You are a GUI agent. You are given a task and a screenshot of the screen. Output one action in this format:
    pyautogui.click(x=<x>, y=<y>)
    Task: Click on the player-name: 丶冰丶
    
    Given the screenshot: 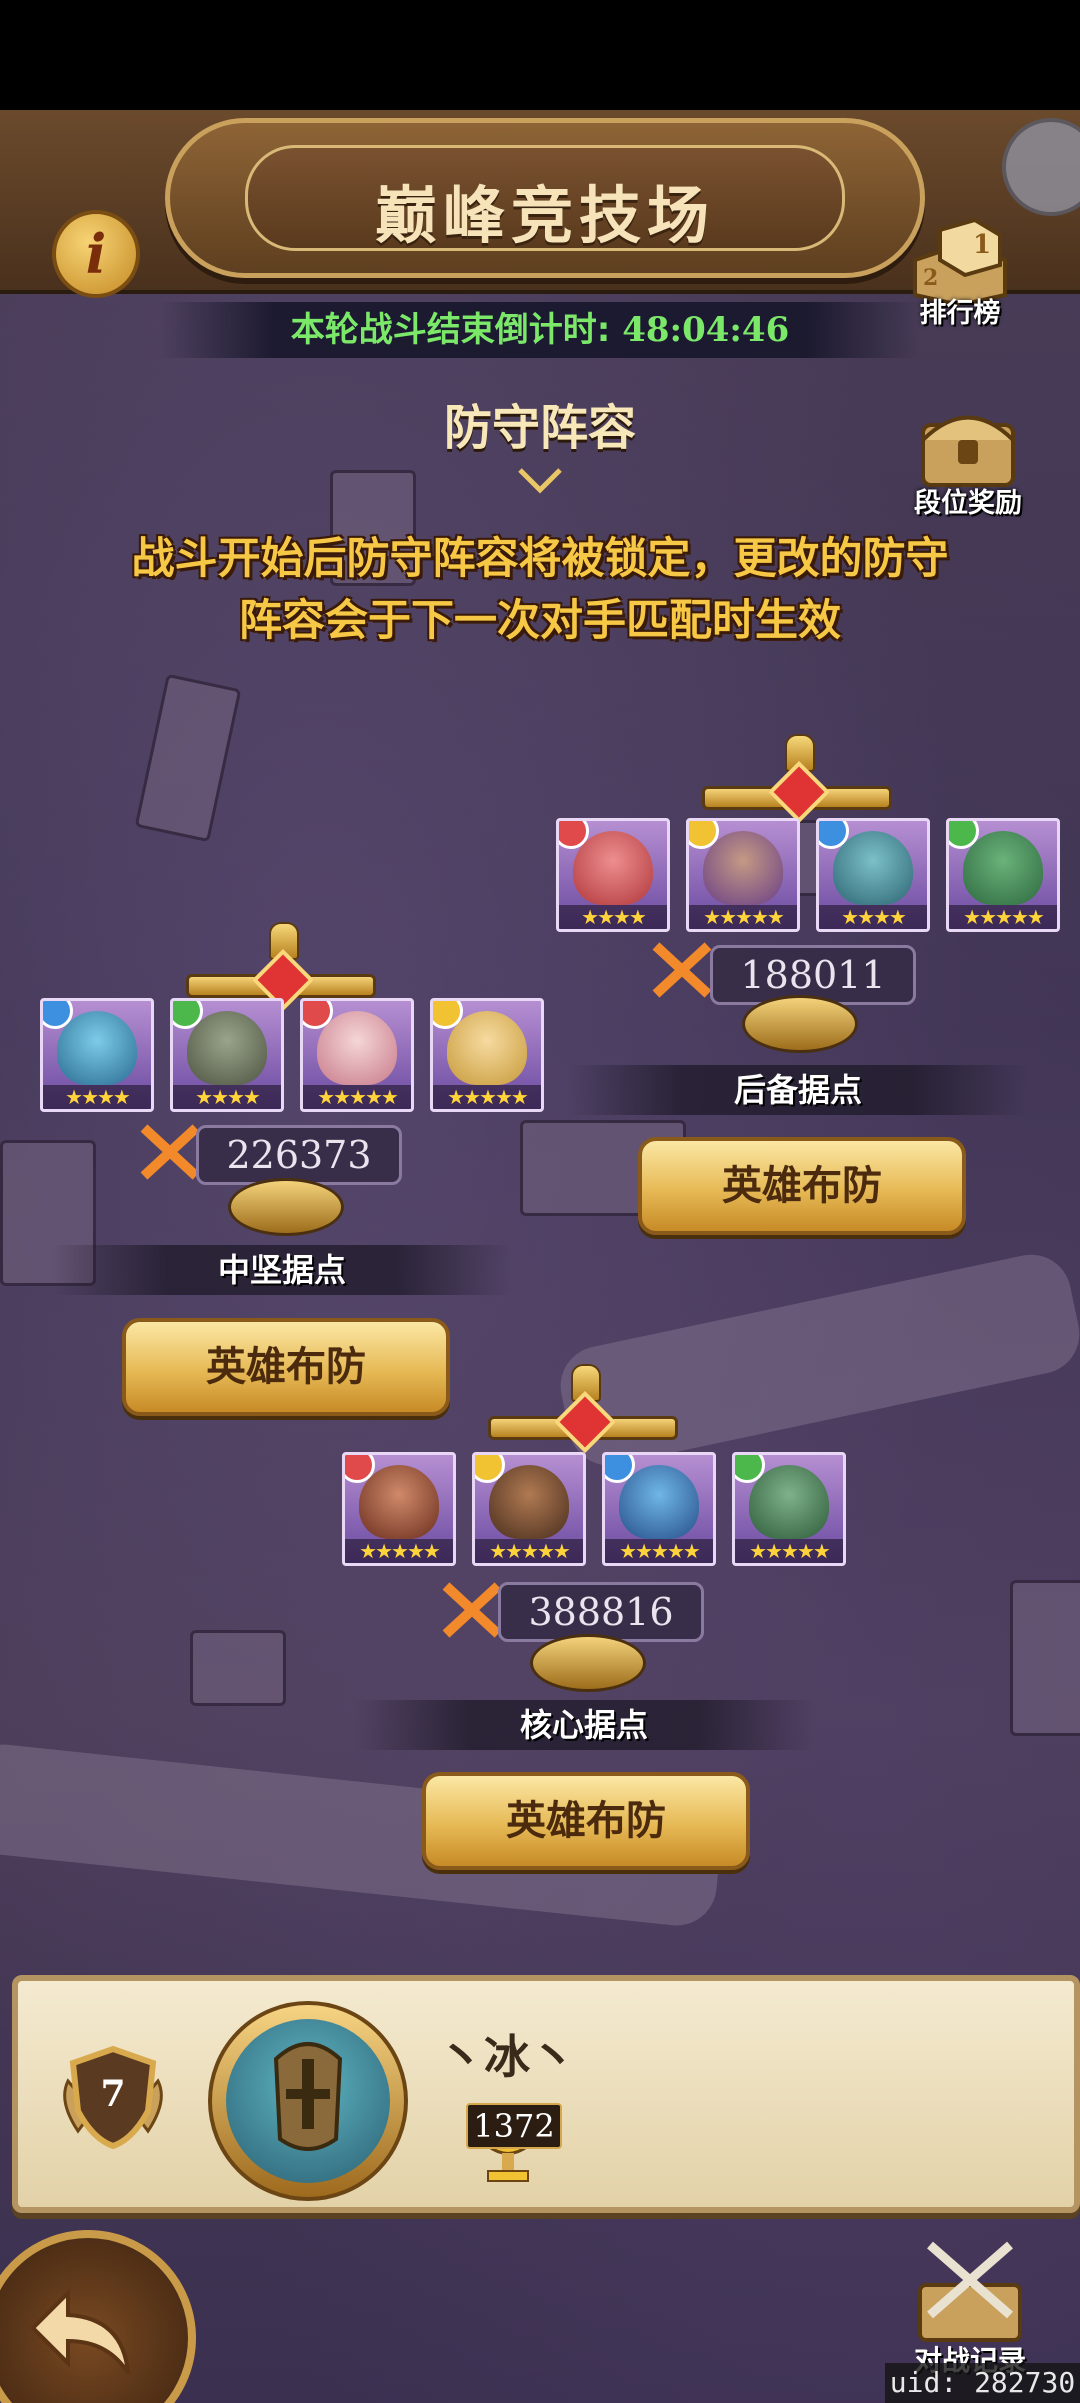 What is the action you would take?
    pyautogui.click(x=507, y=2057)
    